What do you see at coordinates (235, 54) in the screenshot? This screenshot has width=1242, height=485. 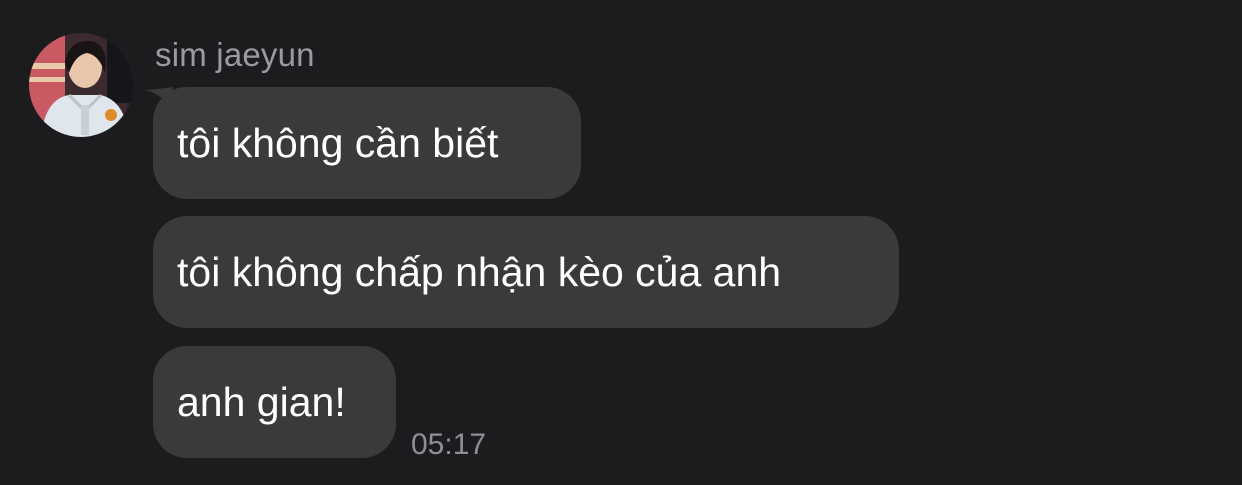 I see `sender-name: sim jaeyun` at bounding box center [235, 54].